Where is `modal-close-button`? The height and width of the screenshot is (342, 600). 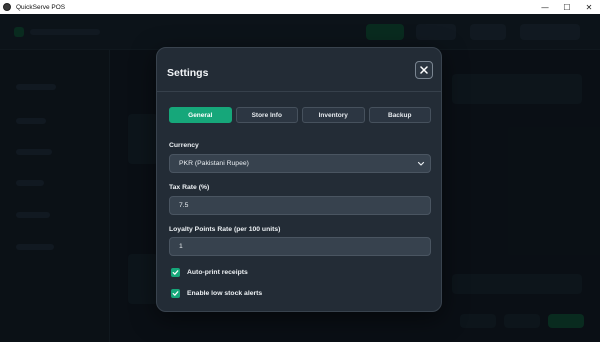 modal-close-button is located at coordinates (424, 70).